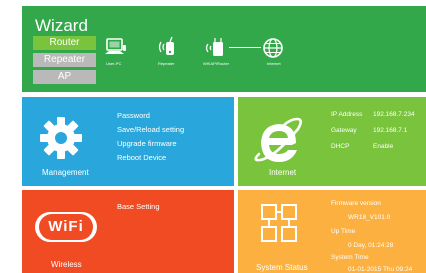 This screenshot has height=273, width=426. I want to click on up-time-value: 0 Day, 01:24:28, so click(371, 245).